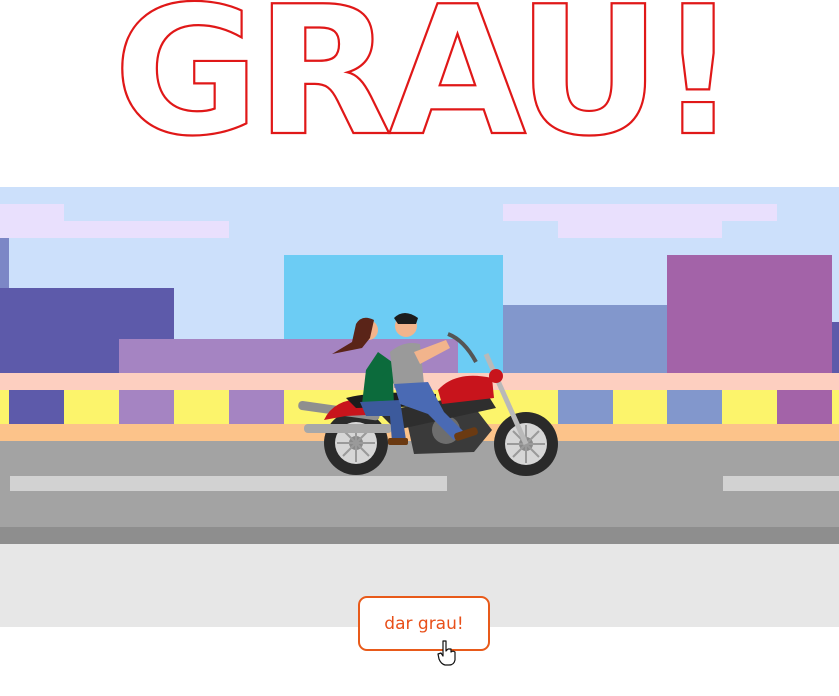 The width and height of the screenshot is (839, 696). I want to click on exhaust-pipe, so click(348, 428).